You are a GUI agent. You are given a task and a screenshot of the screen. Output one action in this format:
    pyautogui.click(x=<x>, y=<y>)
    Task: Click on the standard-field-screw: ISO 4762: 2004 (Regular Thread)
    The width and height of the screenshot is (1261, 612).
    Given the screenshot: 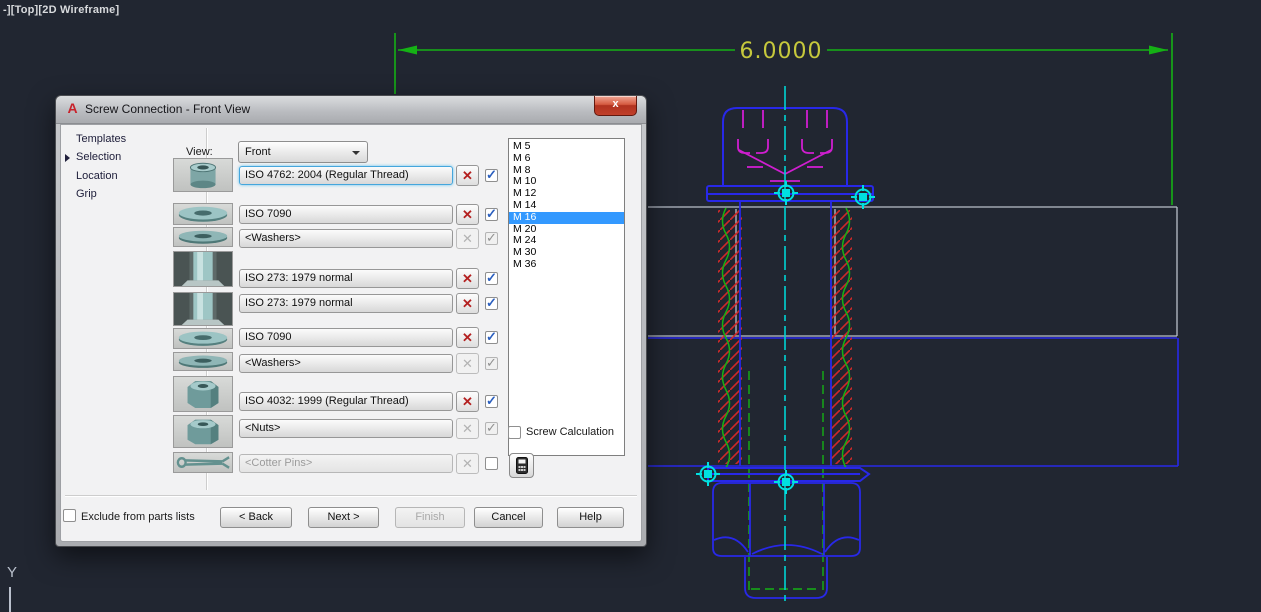 What is the action you would take?
    pyautogui.click(x=346, y=175)
    